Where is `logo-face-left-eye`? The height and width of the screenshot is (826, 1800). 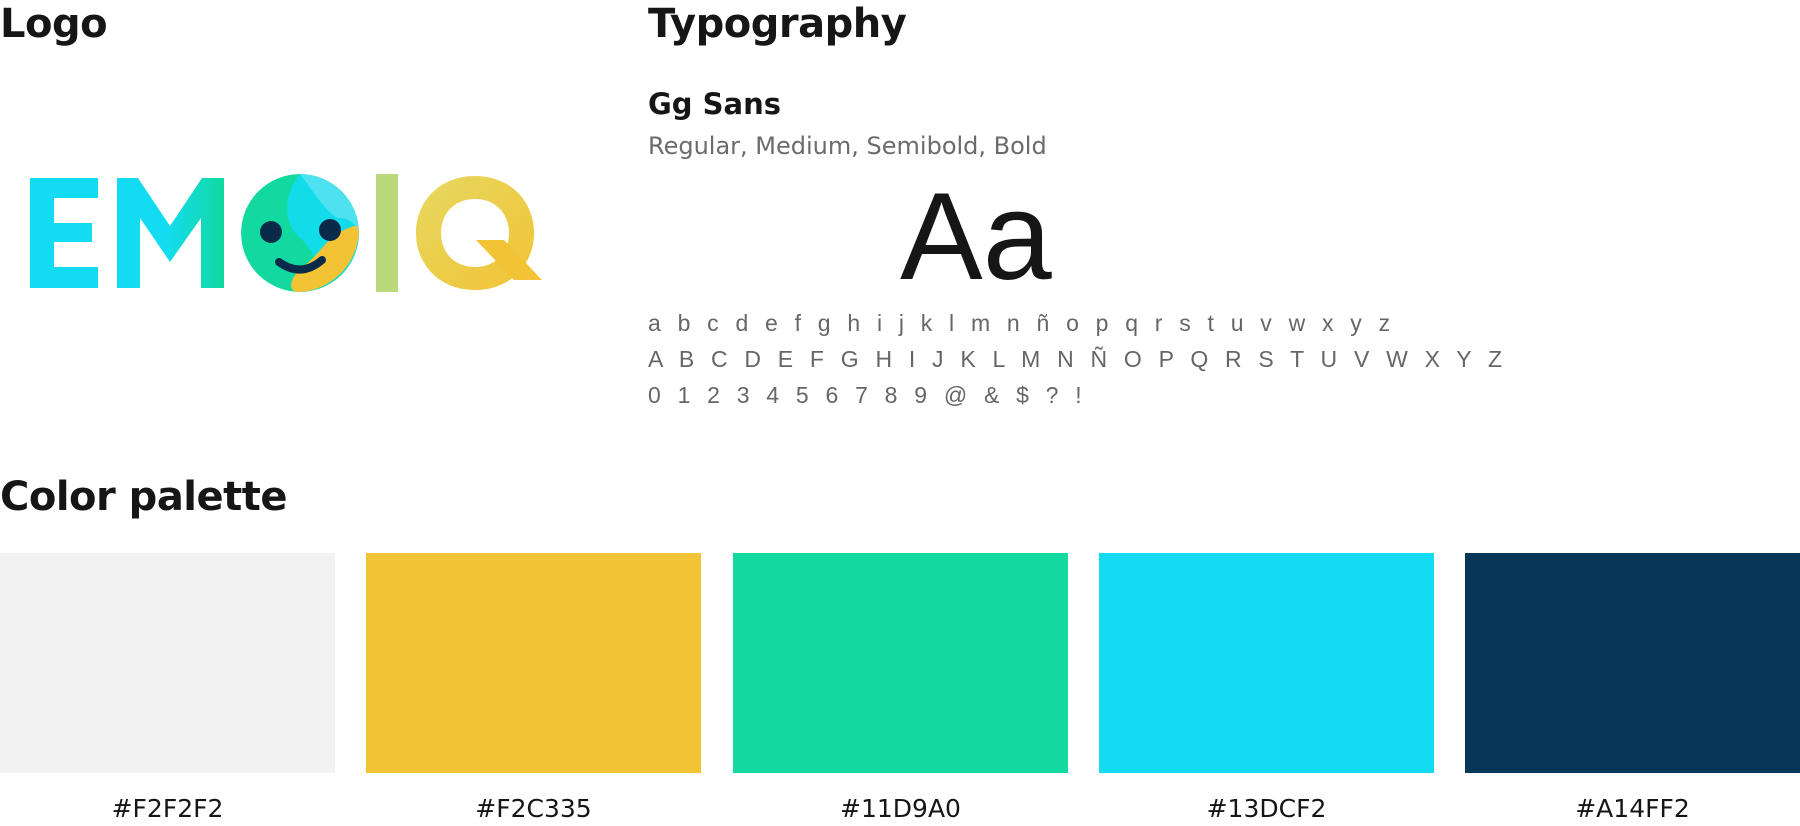
logo-face-left-eye is located at coordinates (271, 232).